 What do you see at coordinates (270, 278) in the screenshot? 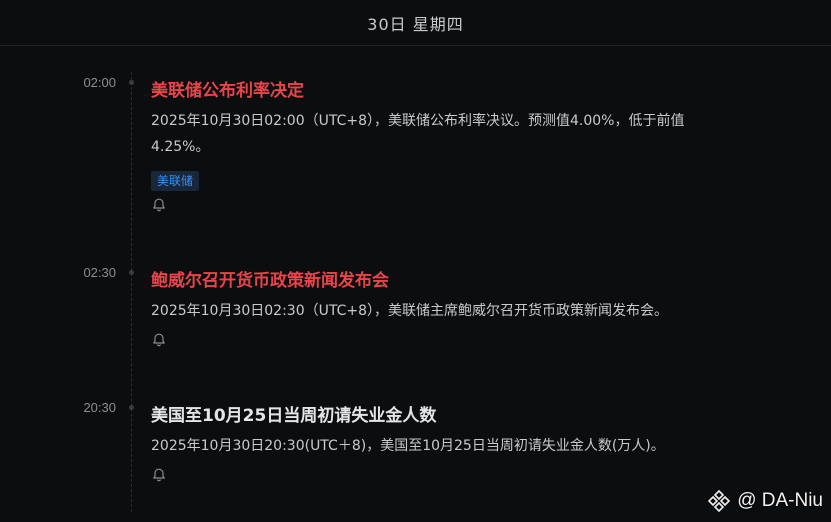
I see `event-title: 鲍威尔召开货币政策新闻发布会` at bounding box center [270, 278].